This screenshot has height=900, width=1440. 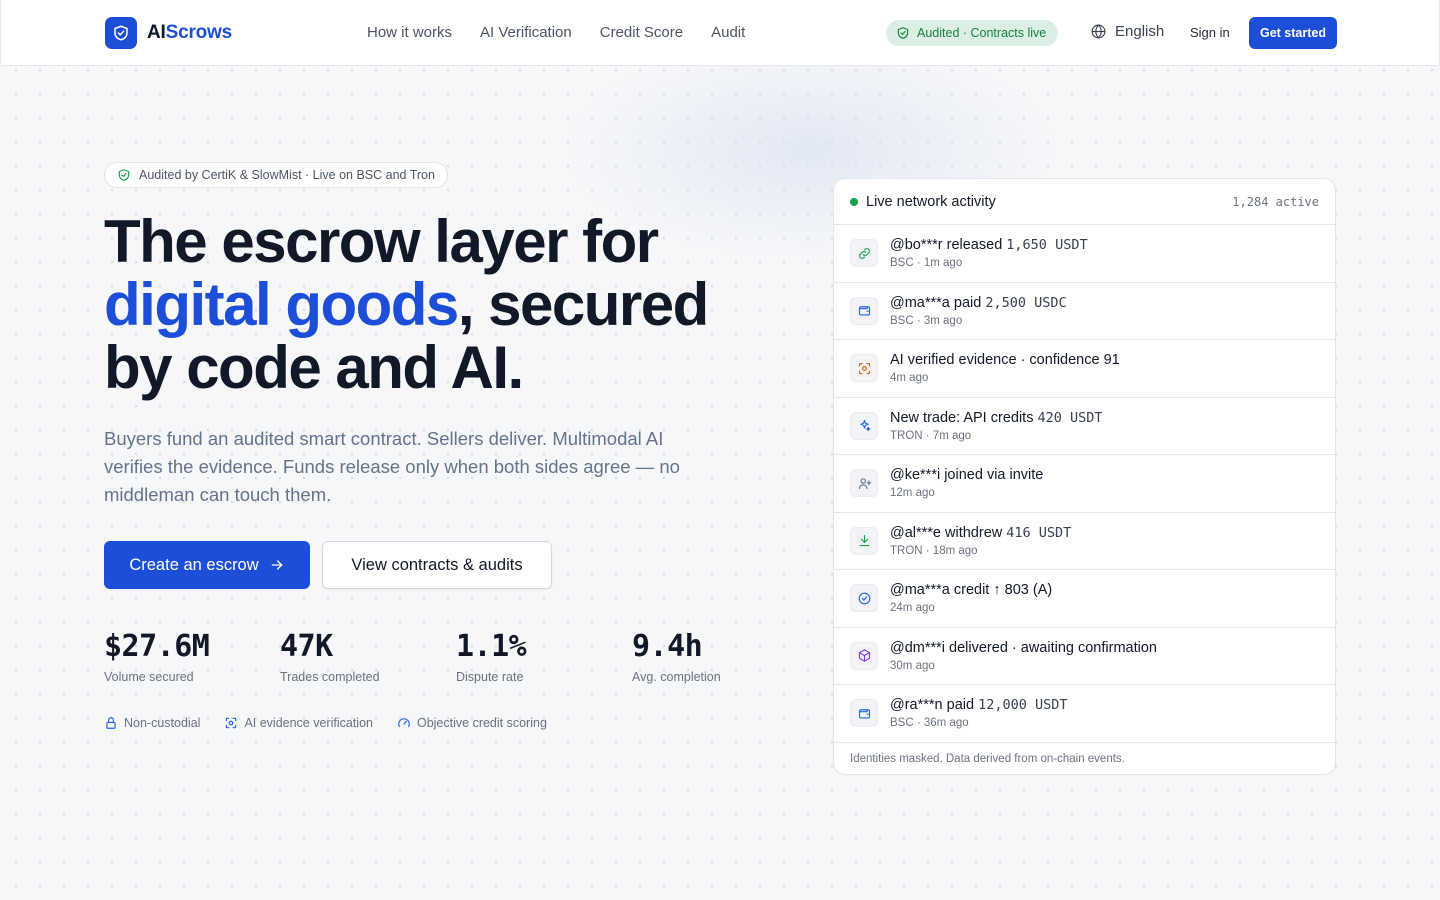 What do you see at coordinates (989, 245) in the screenshot?
I see `activity-main: @bo***r released 1,650 USDT` at bounding box center [989, 245].